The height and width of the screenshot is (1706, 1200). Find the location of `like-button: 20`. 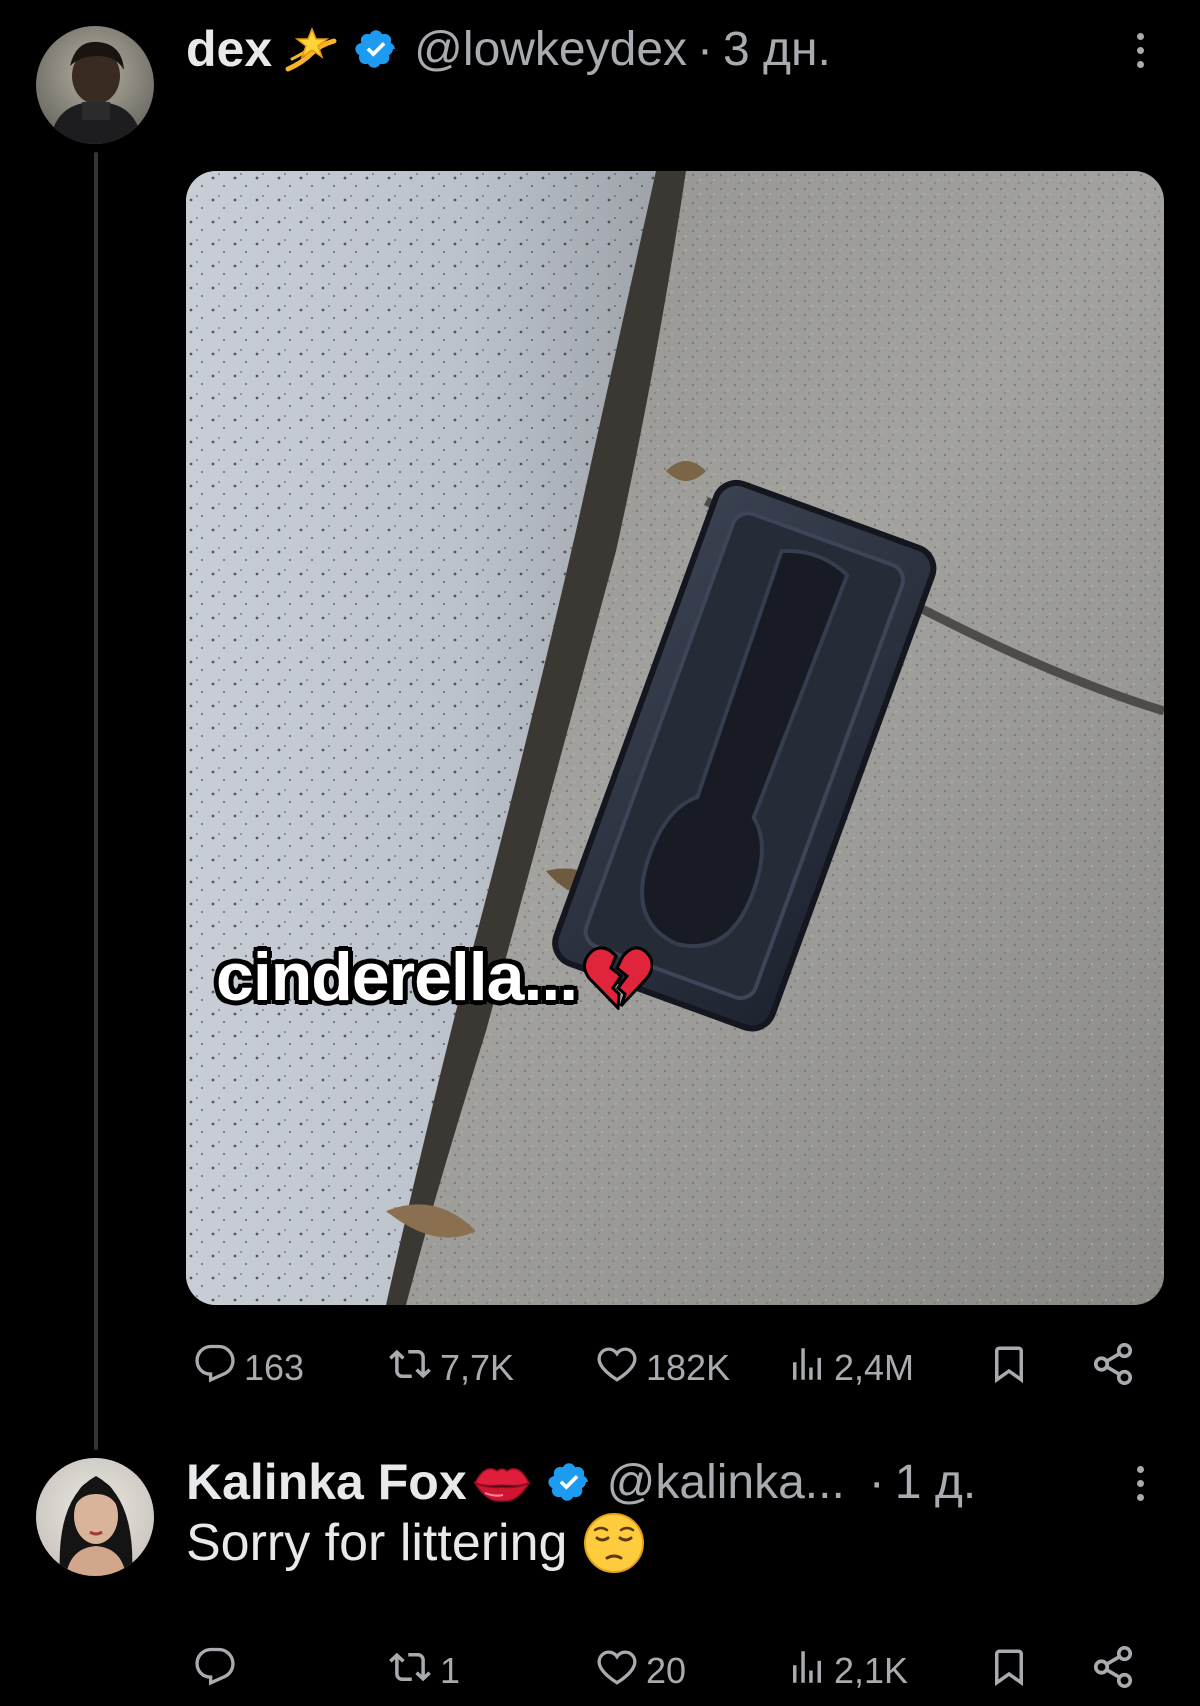

like-button: 20 is located at coordinates (640, 1671).